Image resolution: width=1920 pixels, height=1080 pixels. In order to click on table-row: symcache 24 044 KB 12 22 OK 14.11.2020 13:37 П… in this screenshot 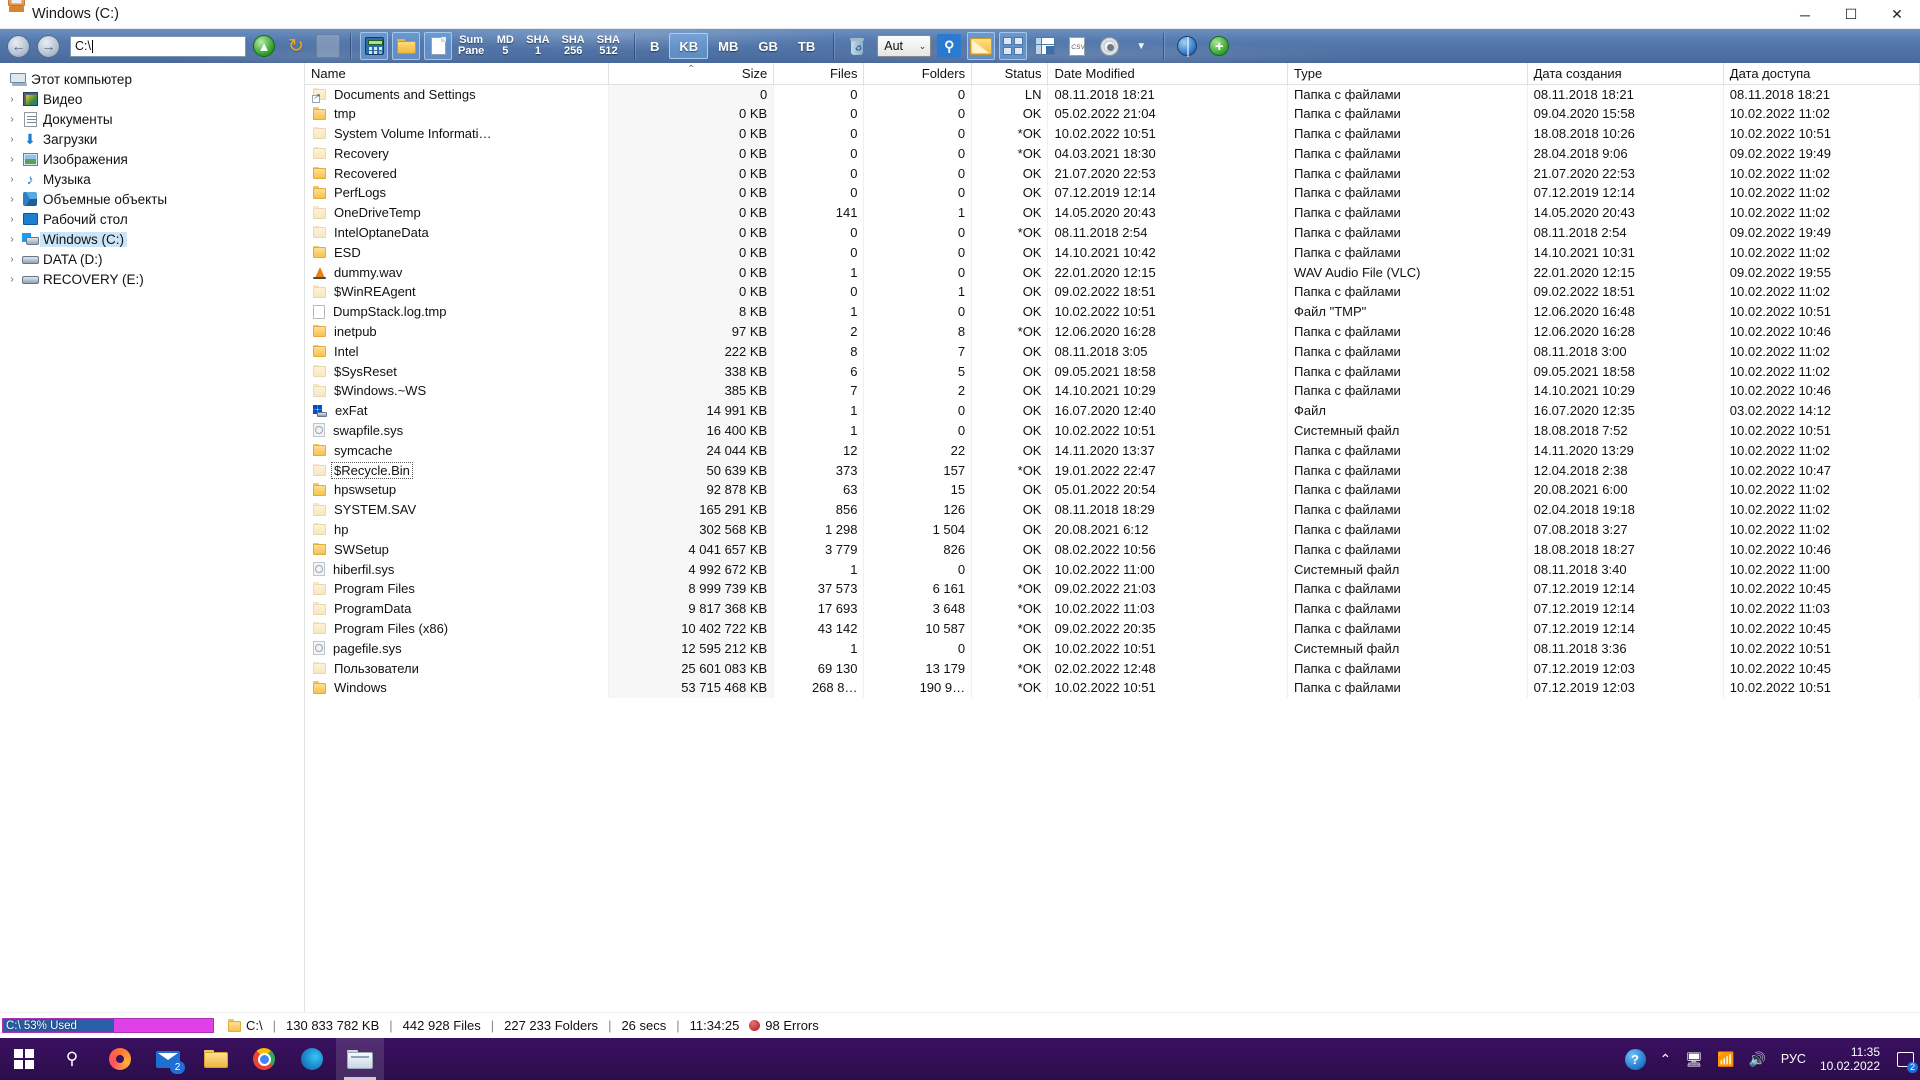, I will do `click(1112, 450)`.